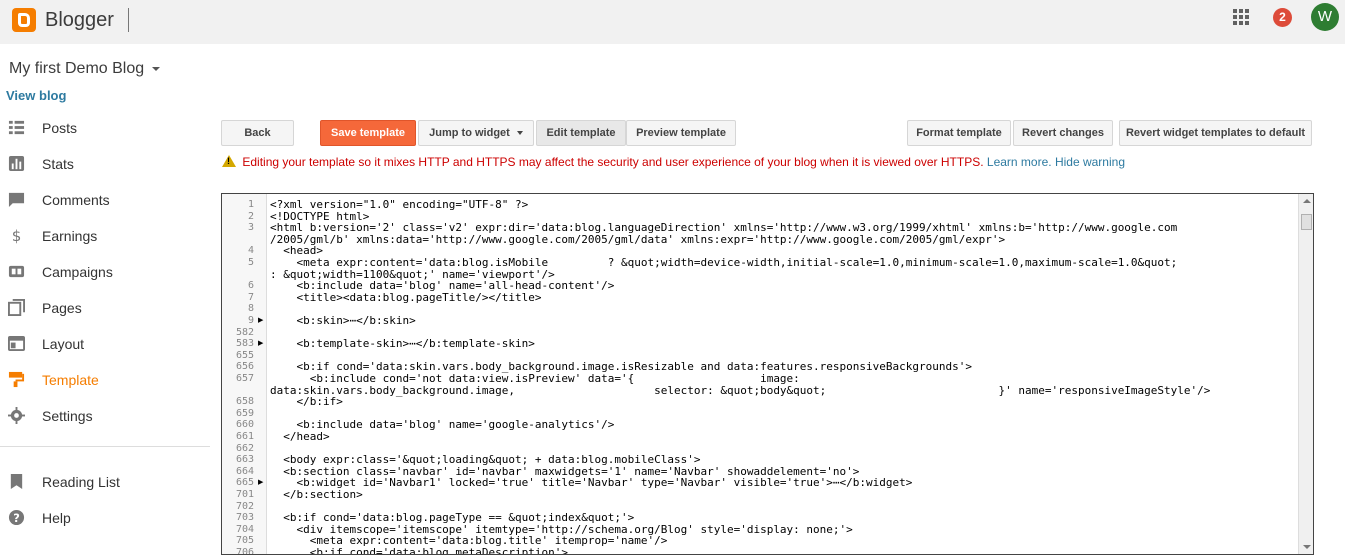 The height and width of the screenshot is (555, 1345). Describe the element at coordinates (105, 446) in the screenshot. I see `sidebar-divider` at that location.